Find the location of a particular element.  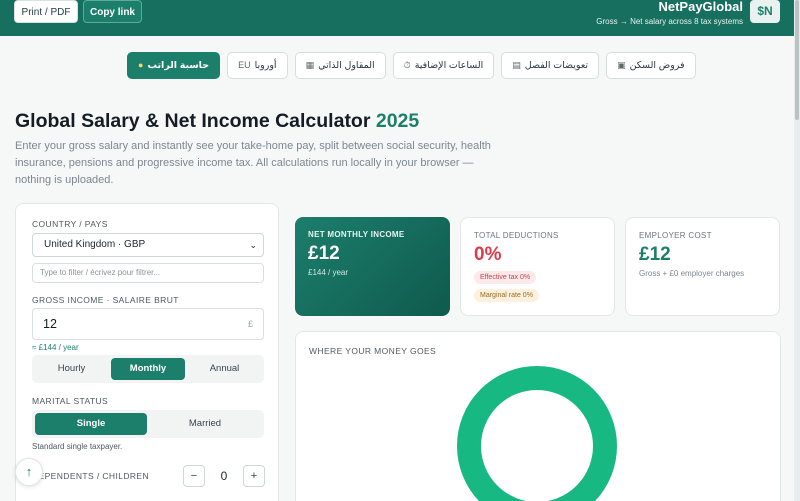

marginal-rate-badge: Marginal rate 0% is located at coordinates (506, 295).